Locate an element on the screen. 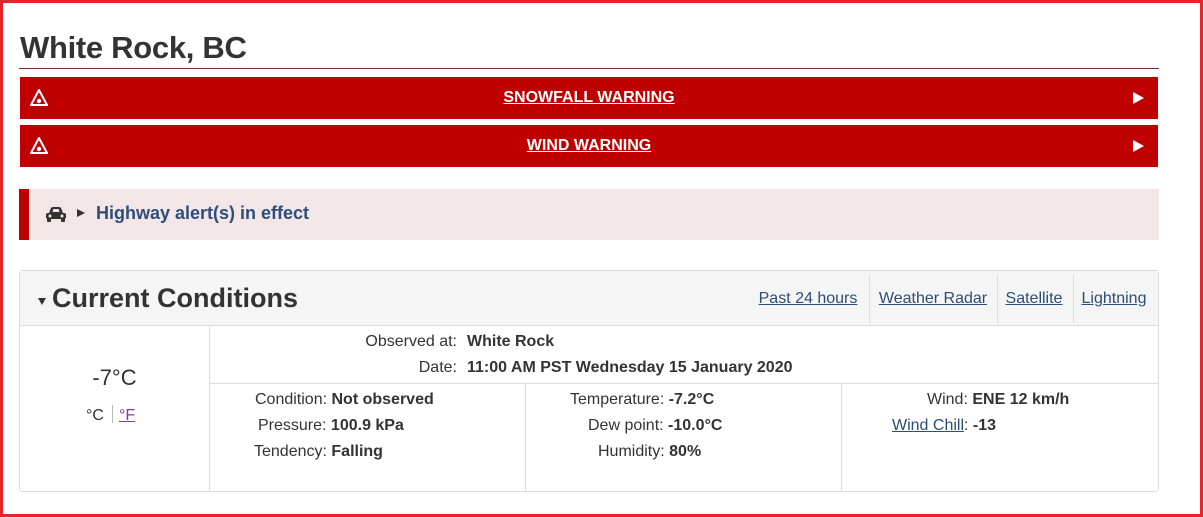  wind-value: ENE 12 km/h is located at coordinates (1021, 399).